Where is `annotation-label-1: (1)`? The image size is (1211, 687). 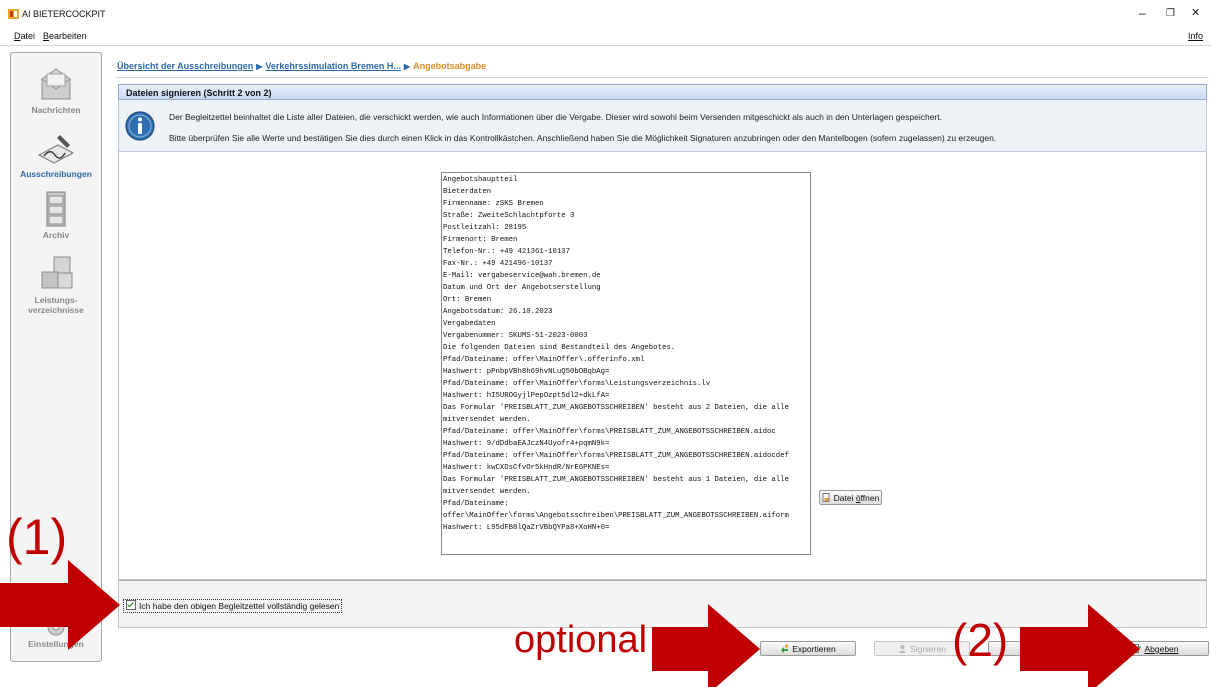 annotation-label-1: (1) is located at coordinates (37, 537).